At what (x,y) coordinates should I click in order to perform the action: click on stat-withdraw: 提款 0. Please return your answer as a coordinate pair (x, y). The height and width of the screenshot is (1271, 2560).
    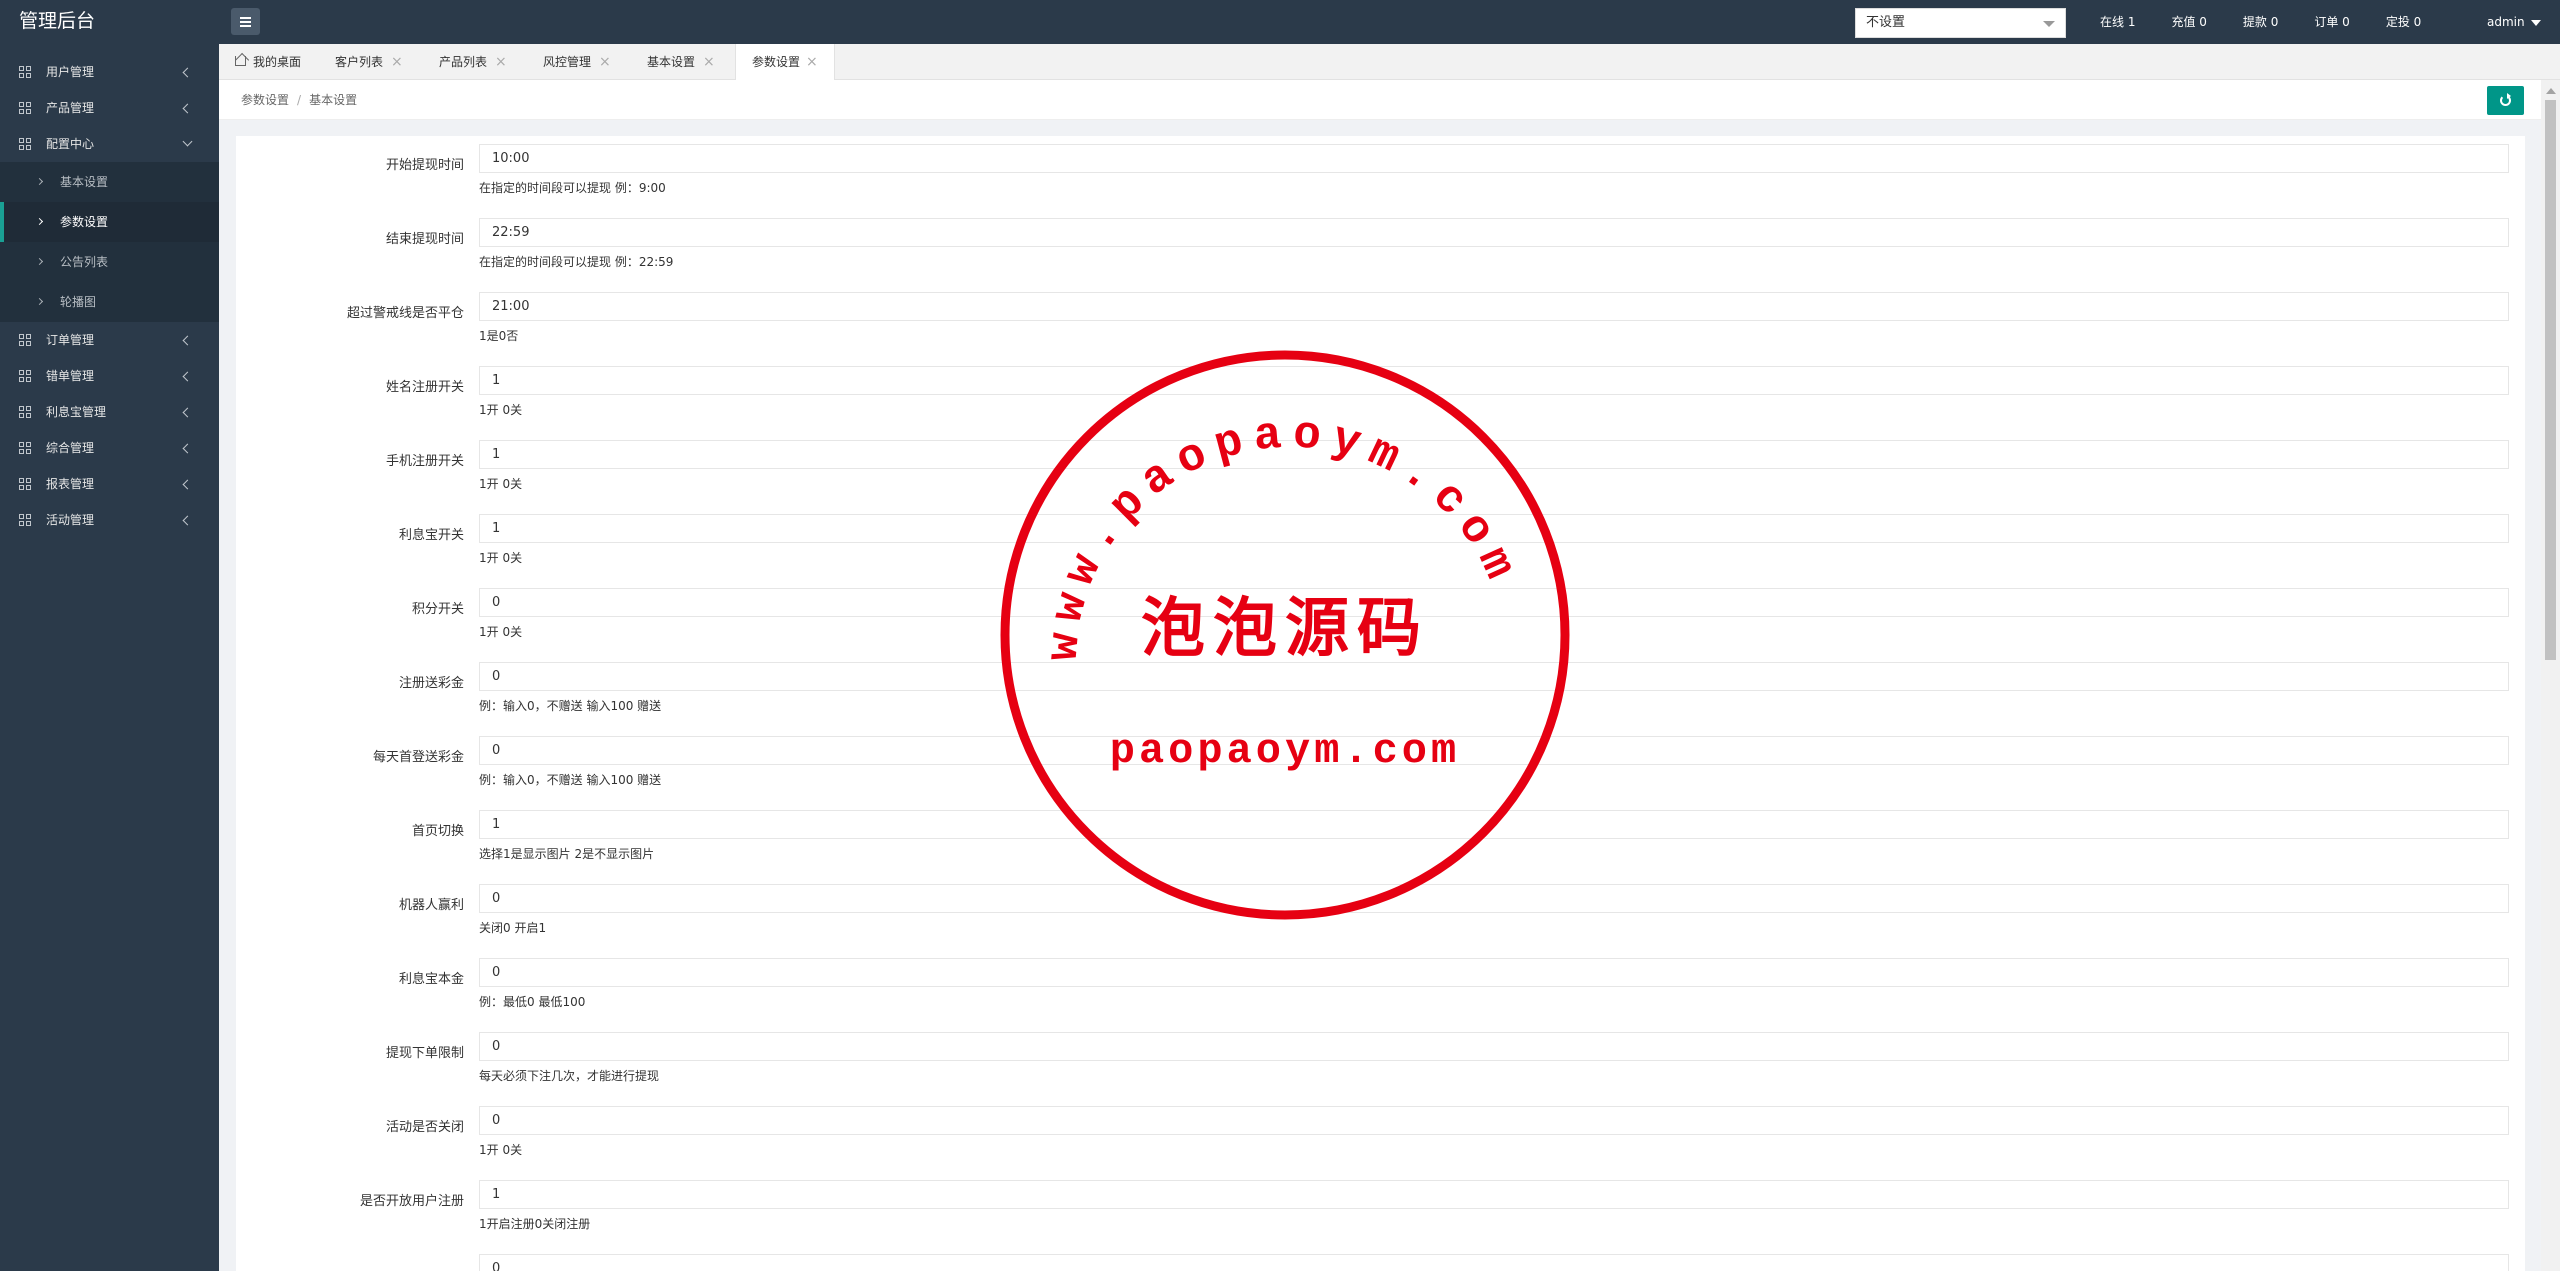
    Looking at the image, I should click on (2260, 22).